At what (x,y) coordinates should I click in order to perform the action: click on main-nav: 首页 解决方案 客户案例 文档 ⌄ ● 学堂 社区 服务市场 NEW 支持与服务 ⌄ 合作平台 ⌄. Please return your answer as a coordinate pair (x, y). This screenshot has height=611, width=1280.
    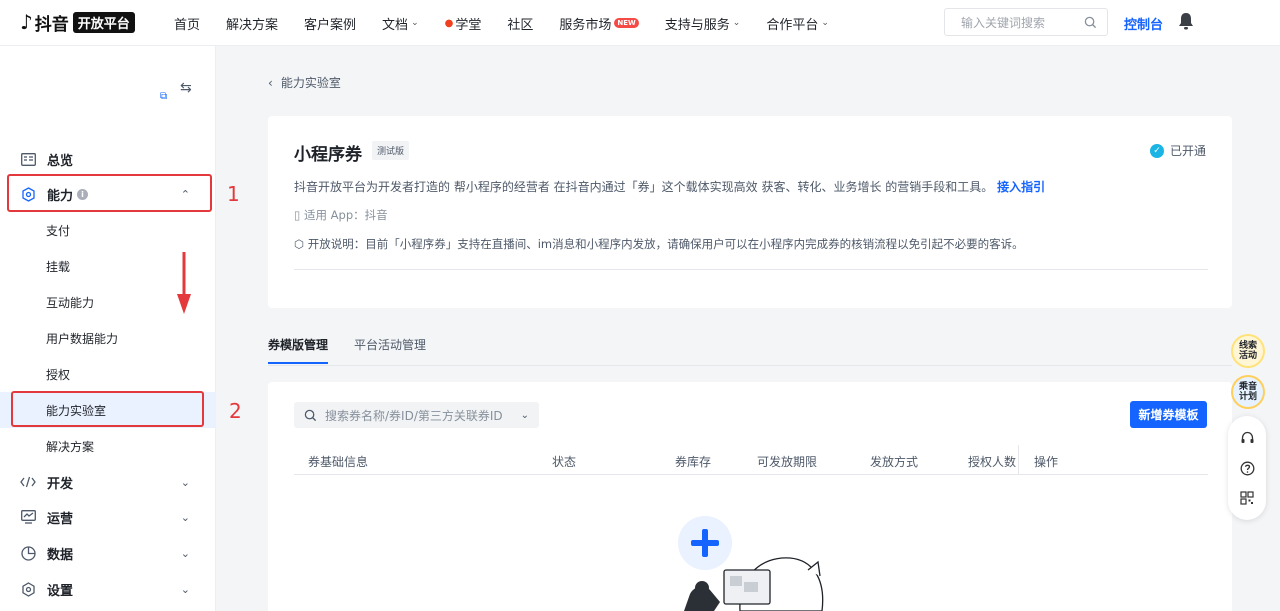
    Looking at the image, I should click on (514, 23).